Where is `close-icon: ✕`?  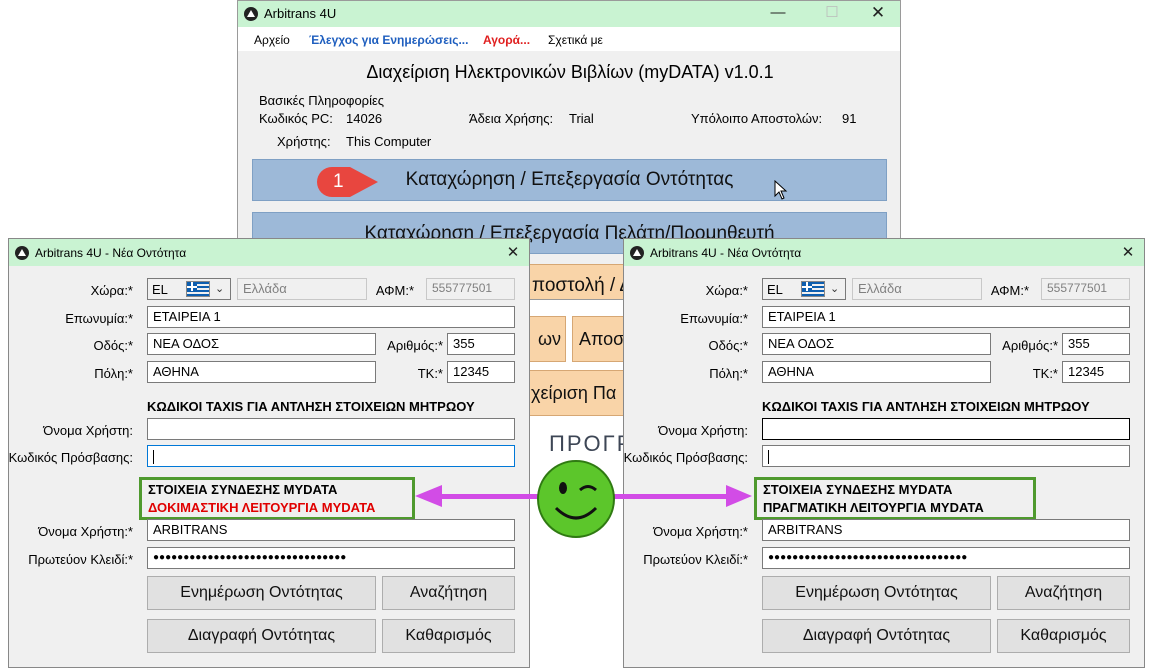 close-icon: ✕ is located at coordinates (878, 13).